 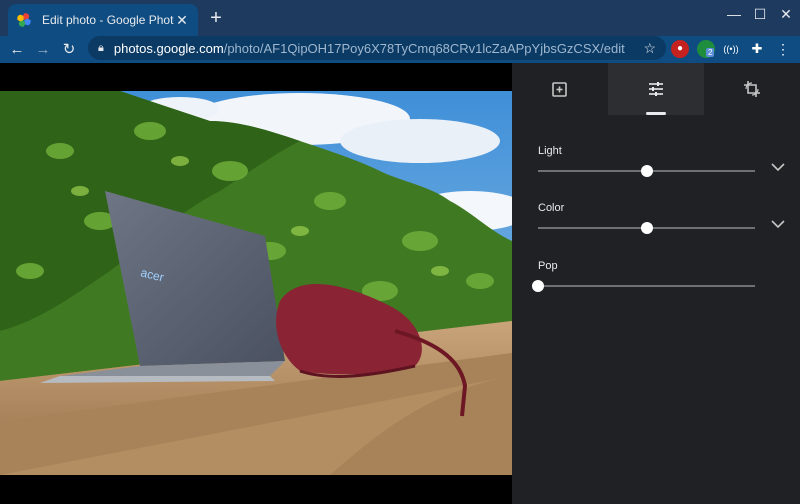 What do you see at coordinates (731, 49) in the screenshot?
I see `cast-icon: ((•))` at bounding box center [731, 49].